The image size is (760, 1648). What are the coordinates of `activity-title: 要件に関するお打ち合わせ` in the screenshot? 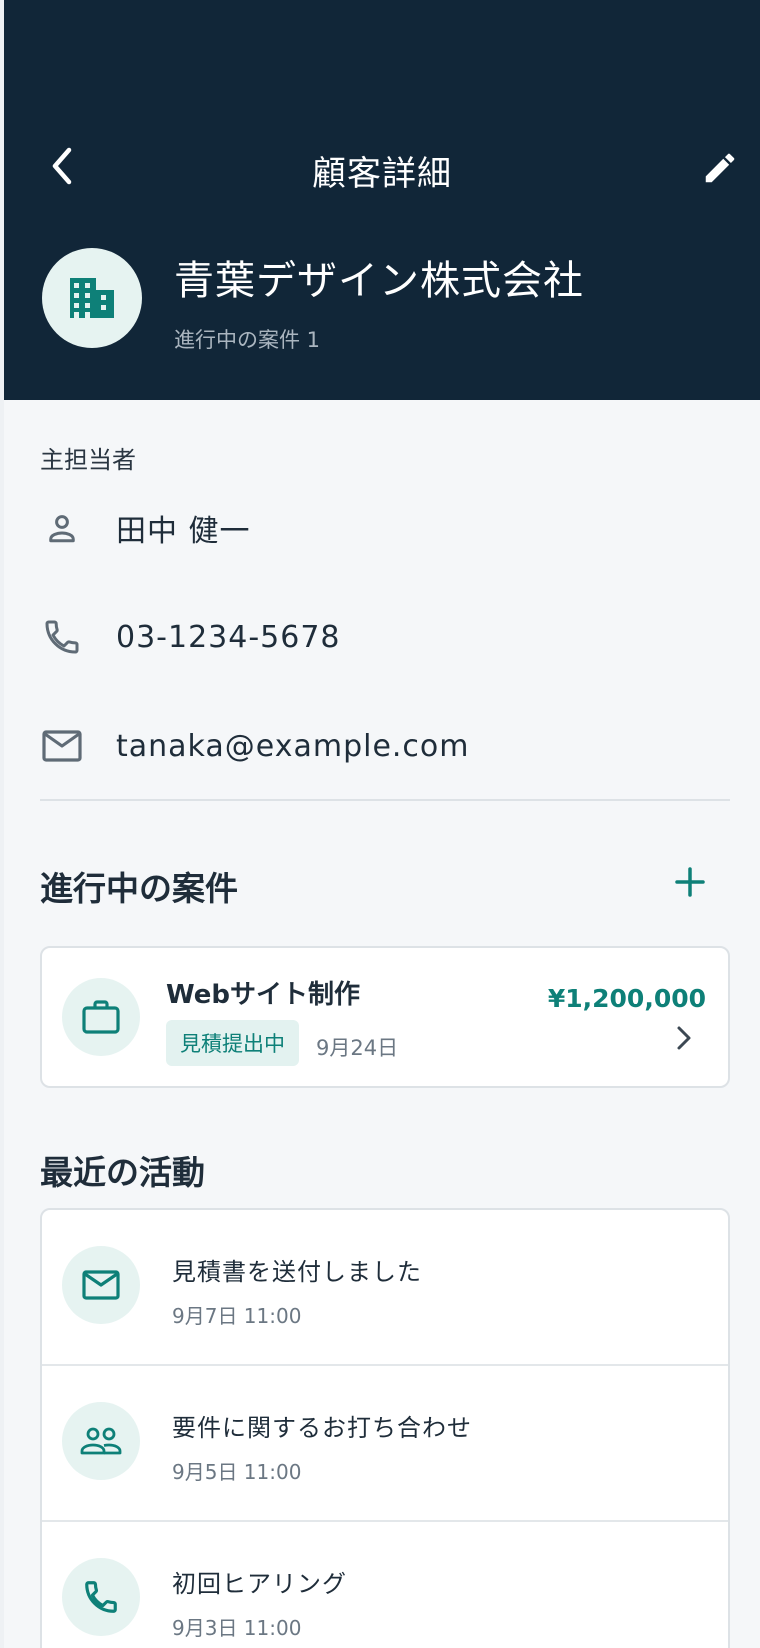 It's located at (322, 1428).